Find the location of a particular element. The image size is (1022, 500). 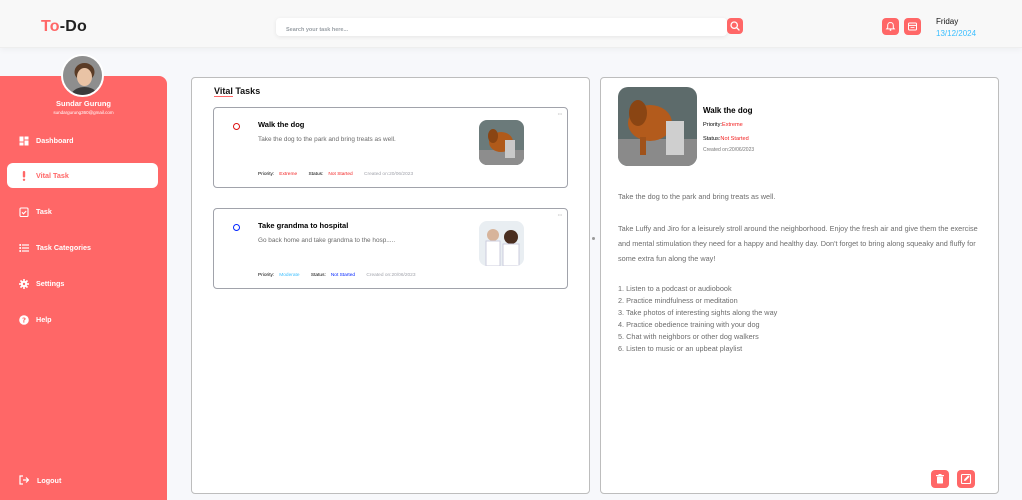

logout-icon is located at coordinates (24, 480).